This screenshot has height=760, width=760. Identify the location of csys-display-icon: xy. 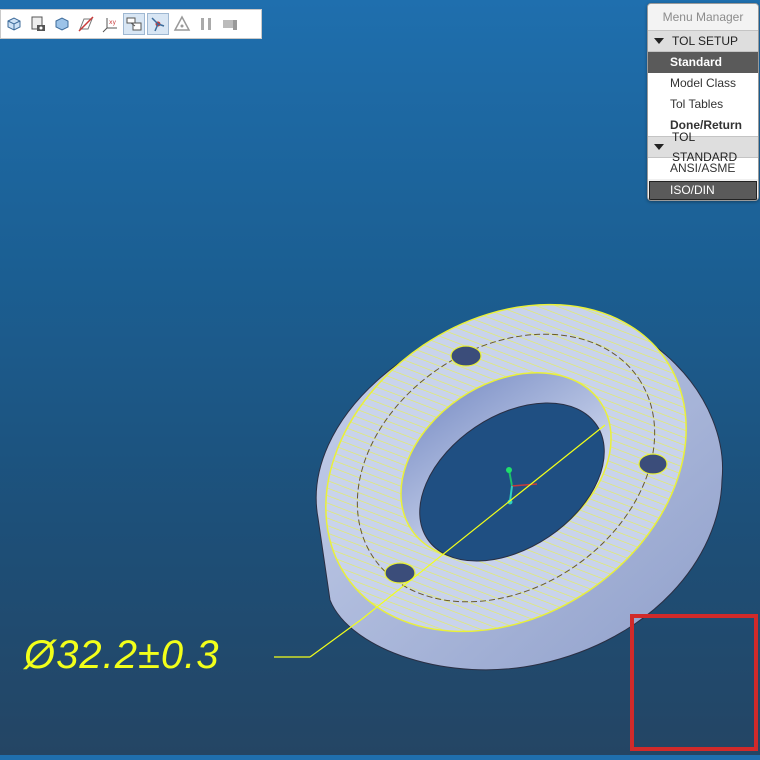
(110, 24).